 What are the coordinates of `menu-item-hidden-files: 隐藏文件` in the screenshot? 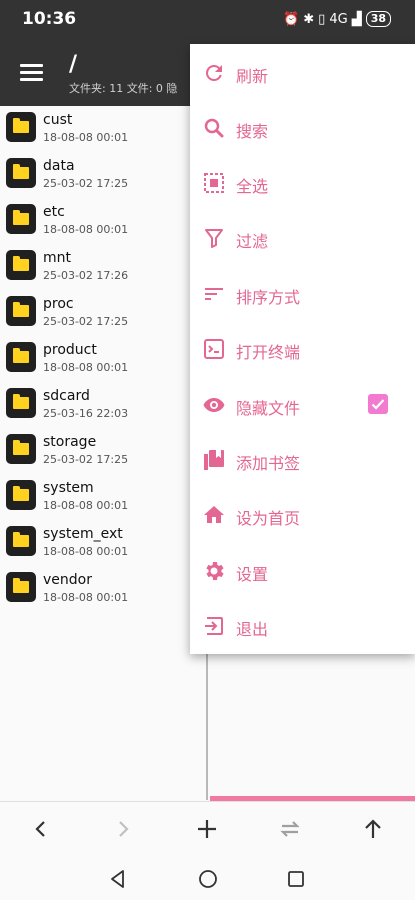 It's located at (302, 405).